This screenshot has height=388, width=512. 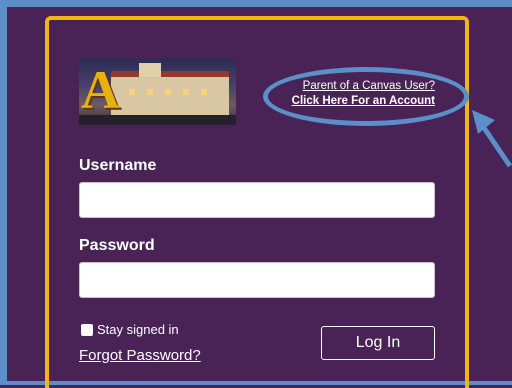 What do you see at coordinates (366, 96) in the screenshot?
I see `annotation-ellipse` at bounding box center [366, 96].